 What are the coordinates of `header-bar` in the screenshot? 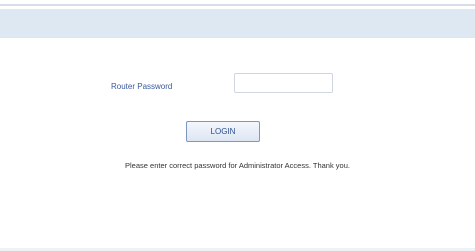 It's located at (237, 23).